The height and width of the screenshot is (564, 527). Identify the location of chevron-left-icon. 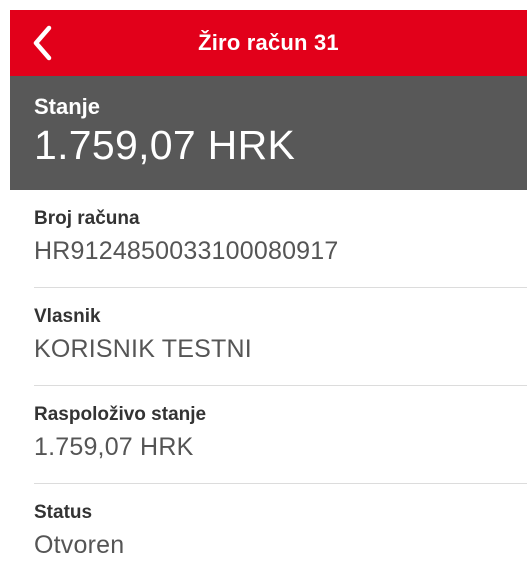
(42, 43).